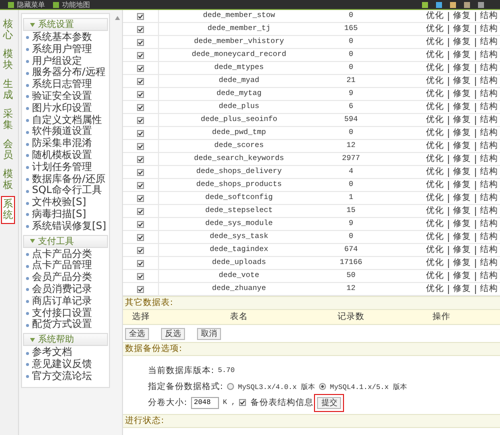 This screenshot has width=500, height=435. What do you see at coordinates (137, 334) in the screenshot?
I see `select-button: 全选` at bounding box center [137, 334].